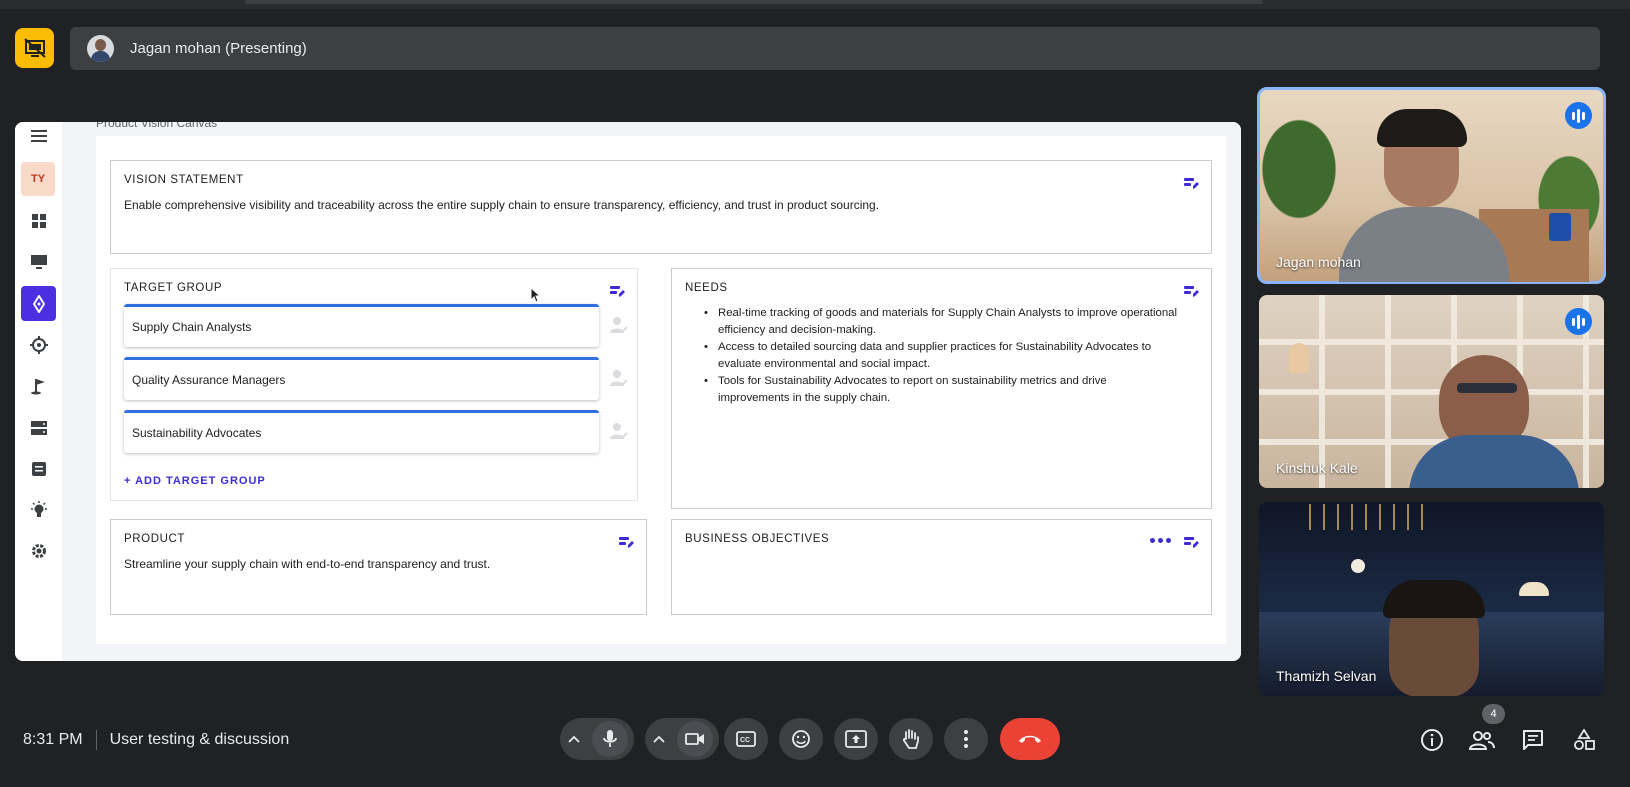 Image resolution: width=1630 pixels, height=787 pixels. Describe the element at coordinates (38, 385) in the screenshot. I see `flag-icon` at that location.